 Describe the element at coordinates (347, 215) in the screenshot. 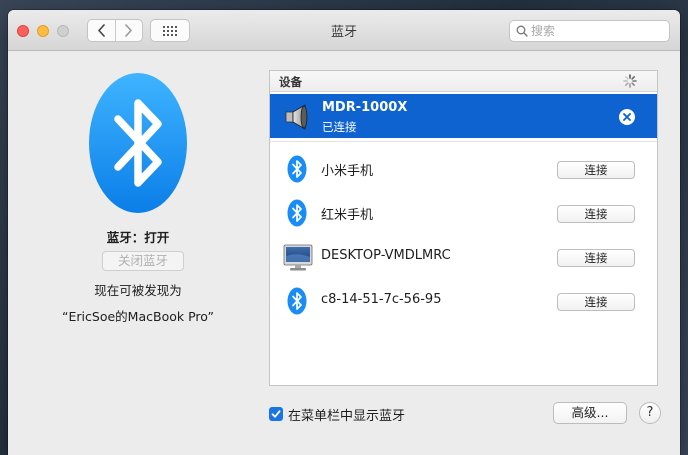

I see `device-name: 红米手机` at that location.